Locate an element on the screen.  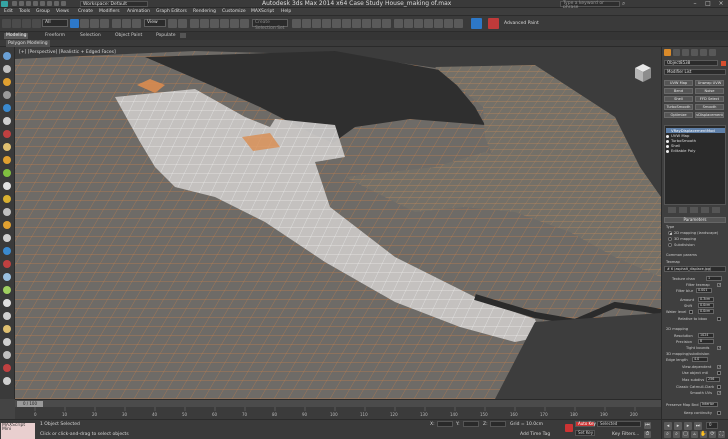
link-button is located at coordinates (26, 23).